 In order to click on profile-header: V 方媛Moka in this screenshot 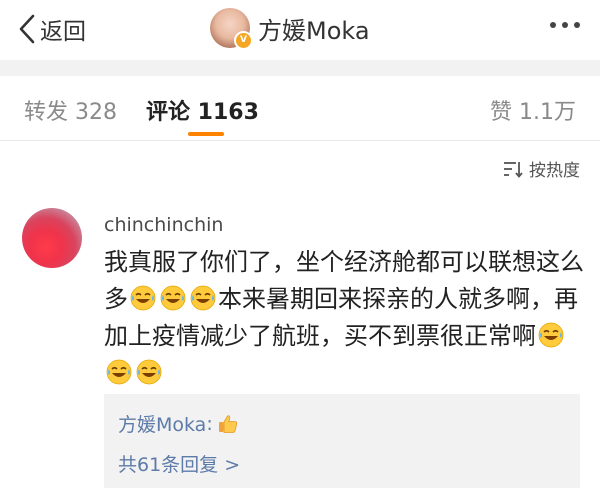, I will do `click(290, 28)`.